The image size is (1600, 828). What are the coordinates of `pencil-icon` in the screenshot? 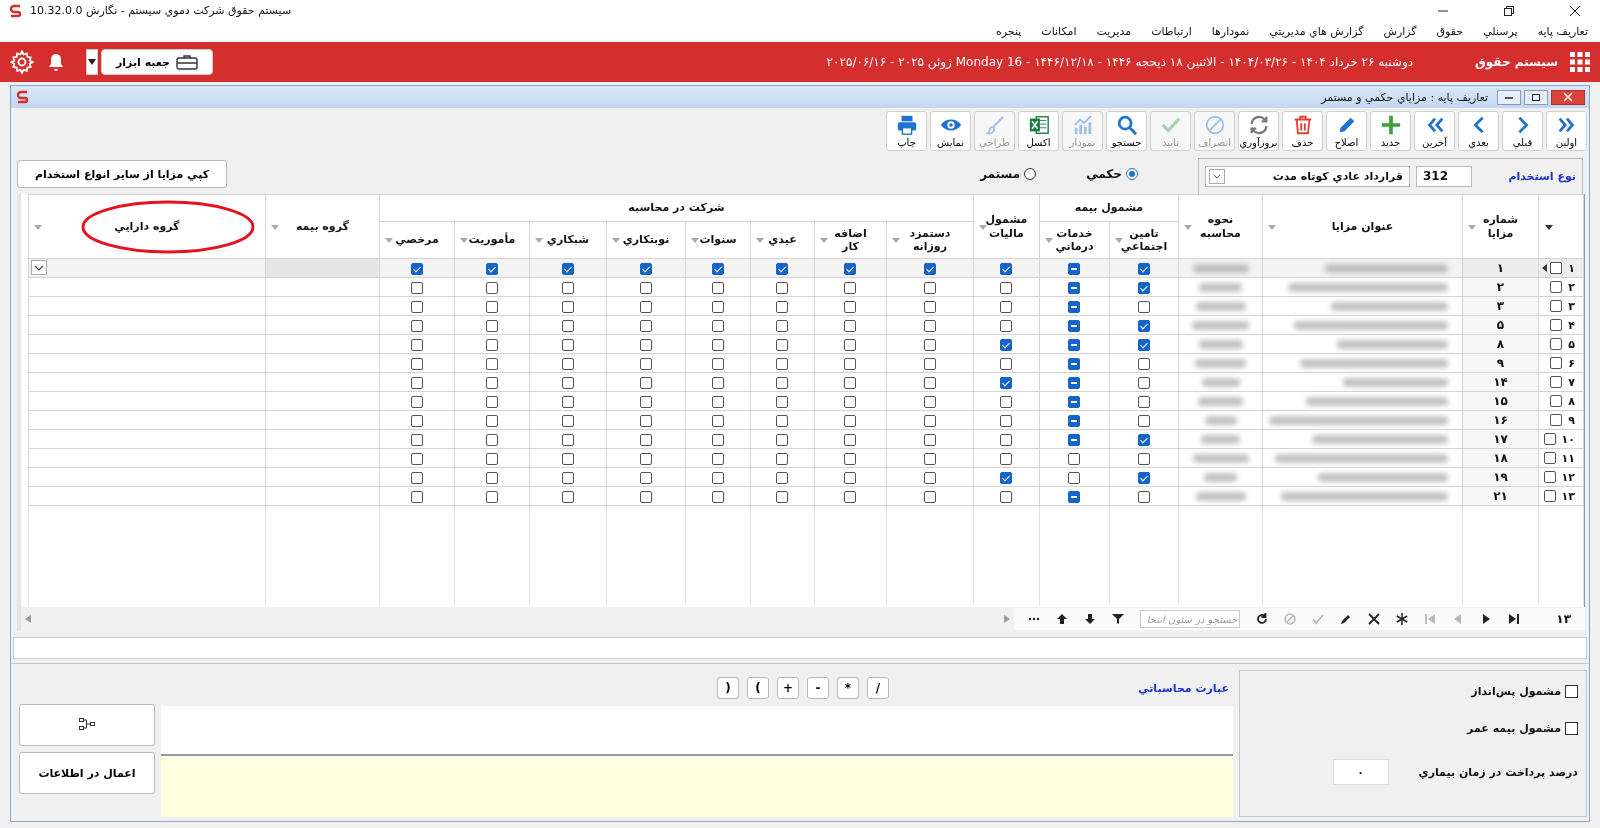 It's located at (1346, 619).